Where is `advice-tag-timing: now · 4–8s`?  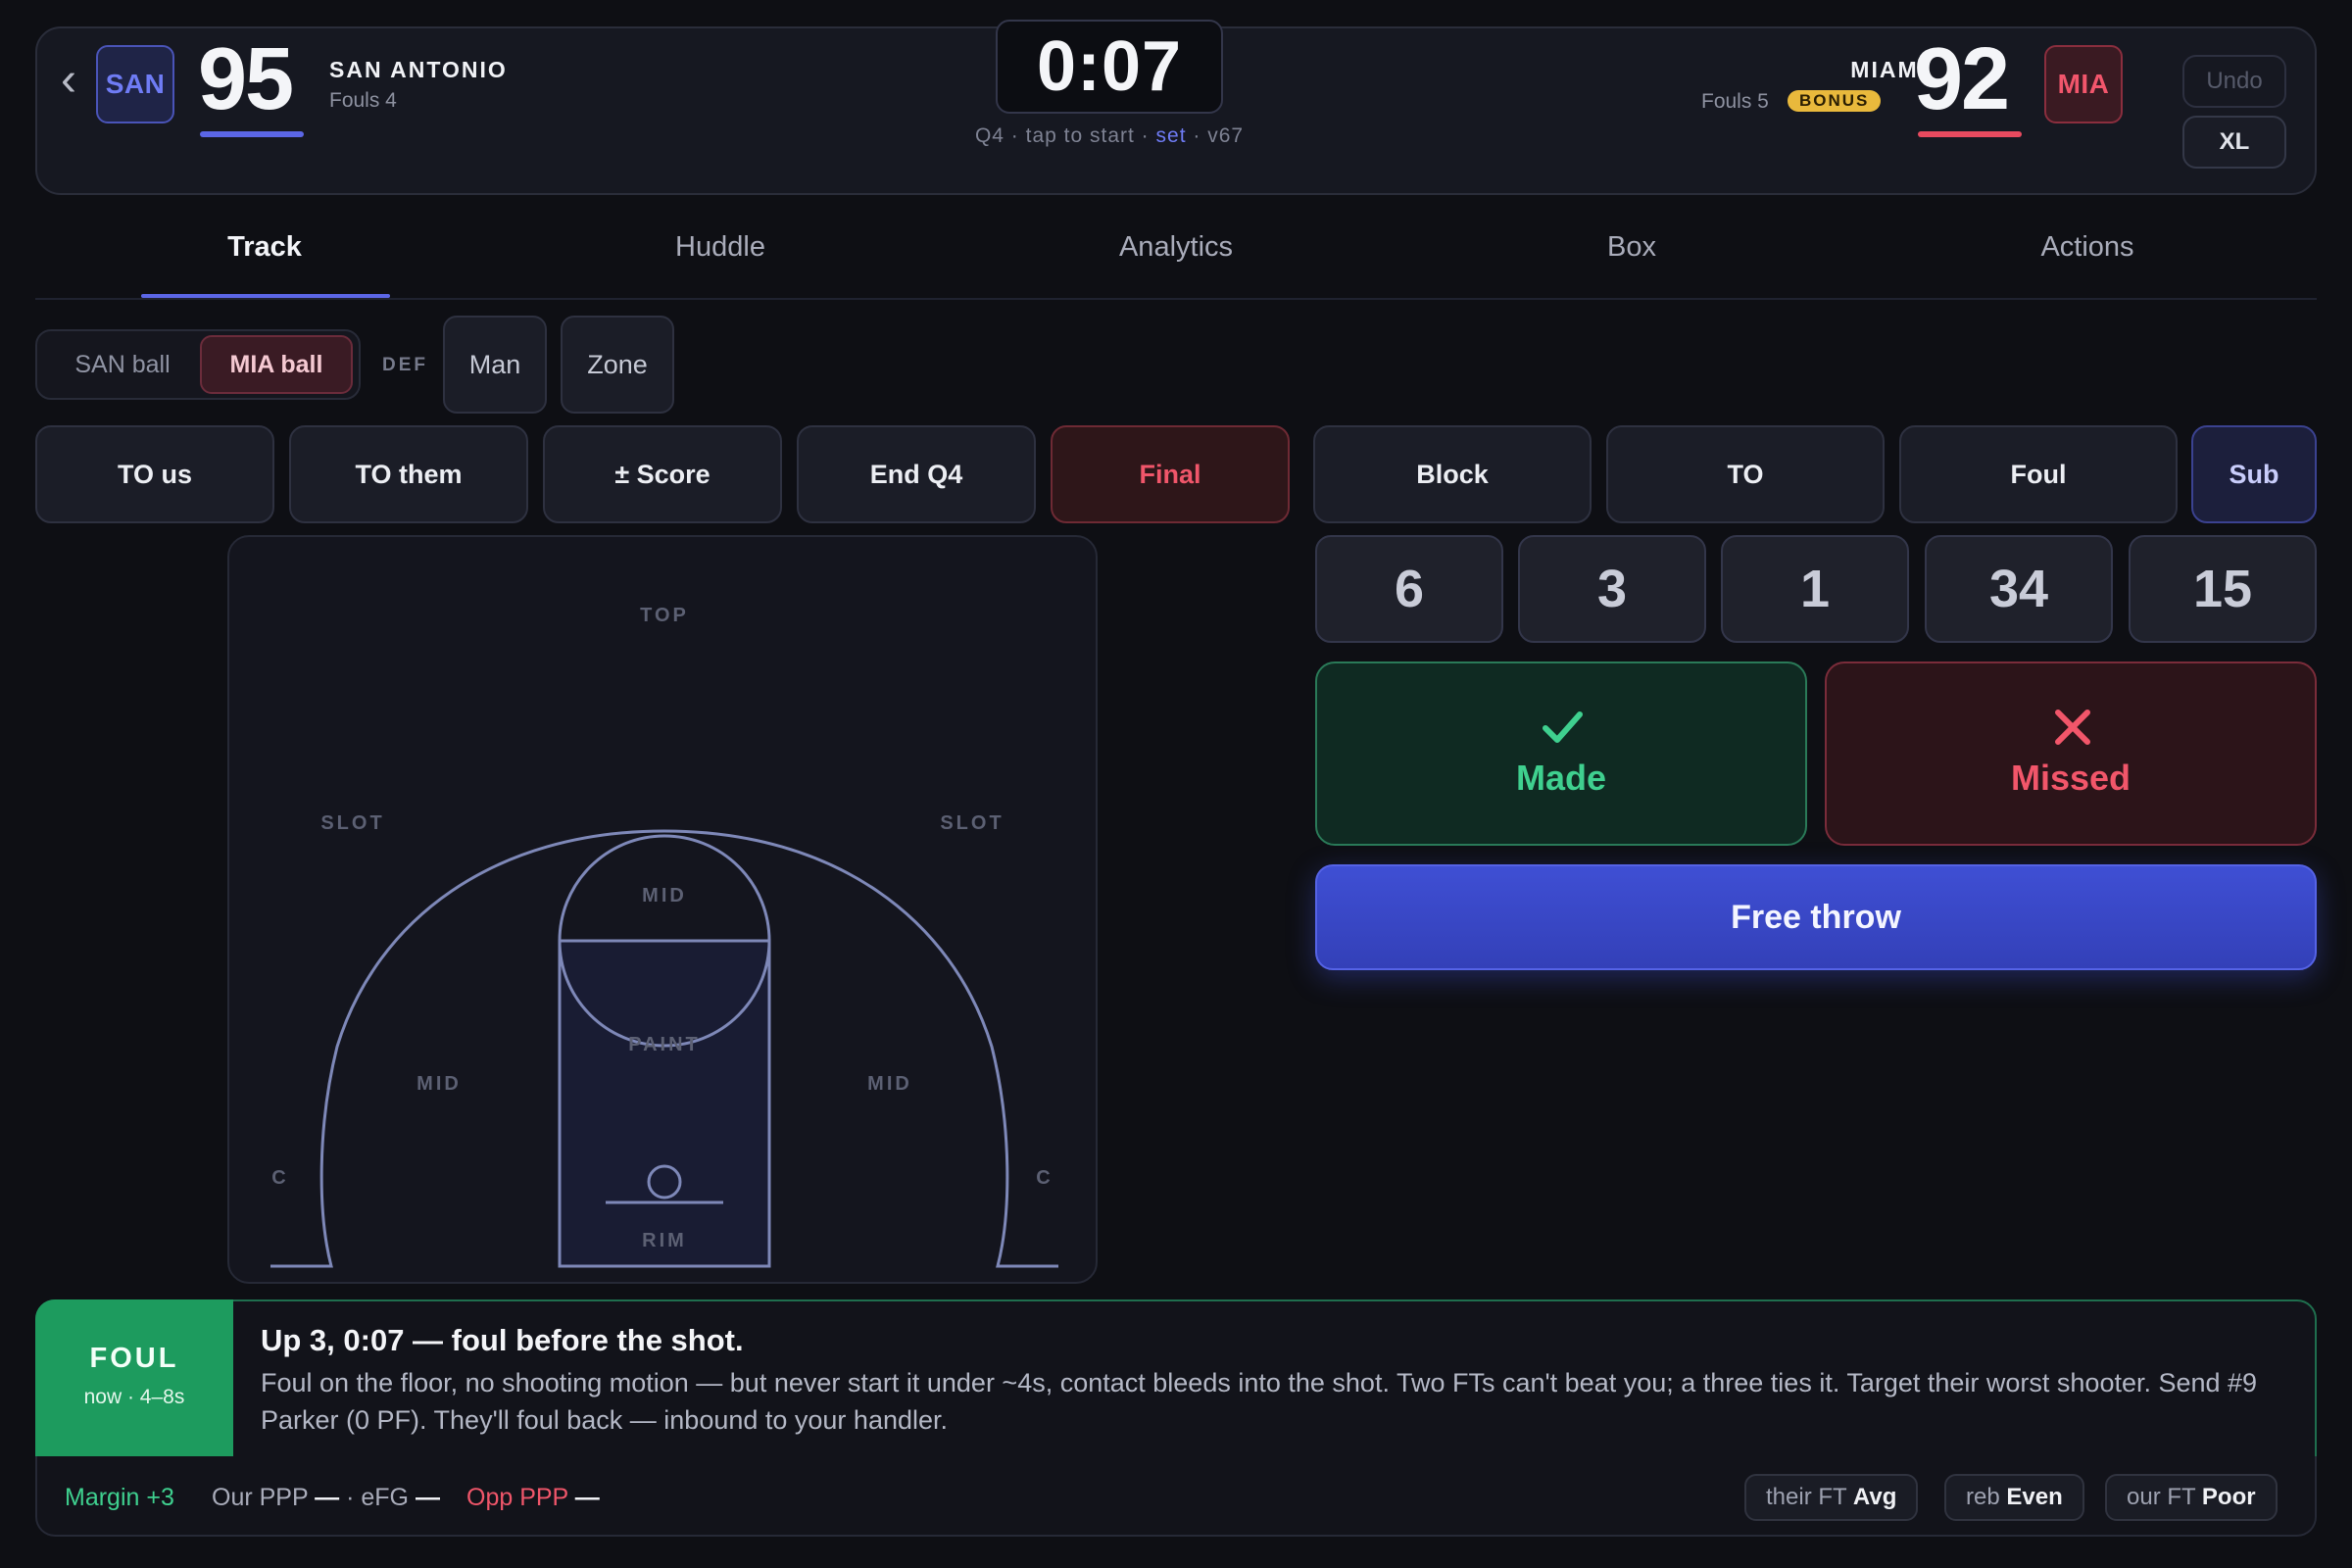 advice-tag-timing: now · 4–8s is located at coordinates (134, 1397).